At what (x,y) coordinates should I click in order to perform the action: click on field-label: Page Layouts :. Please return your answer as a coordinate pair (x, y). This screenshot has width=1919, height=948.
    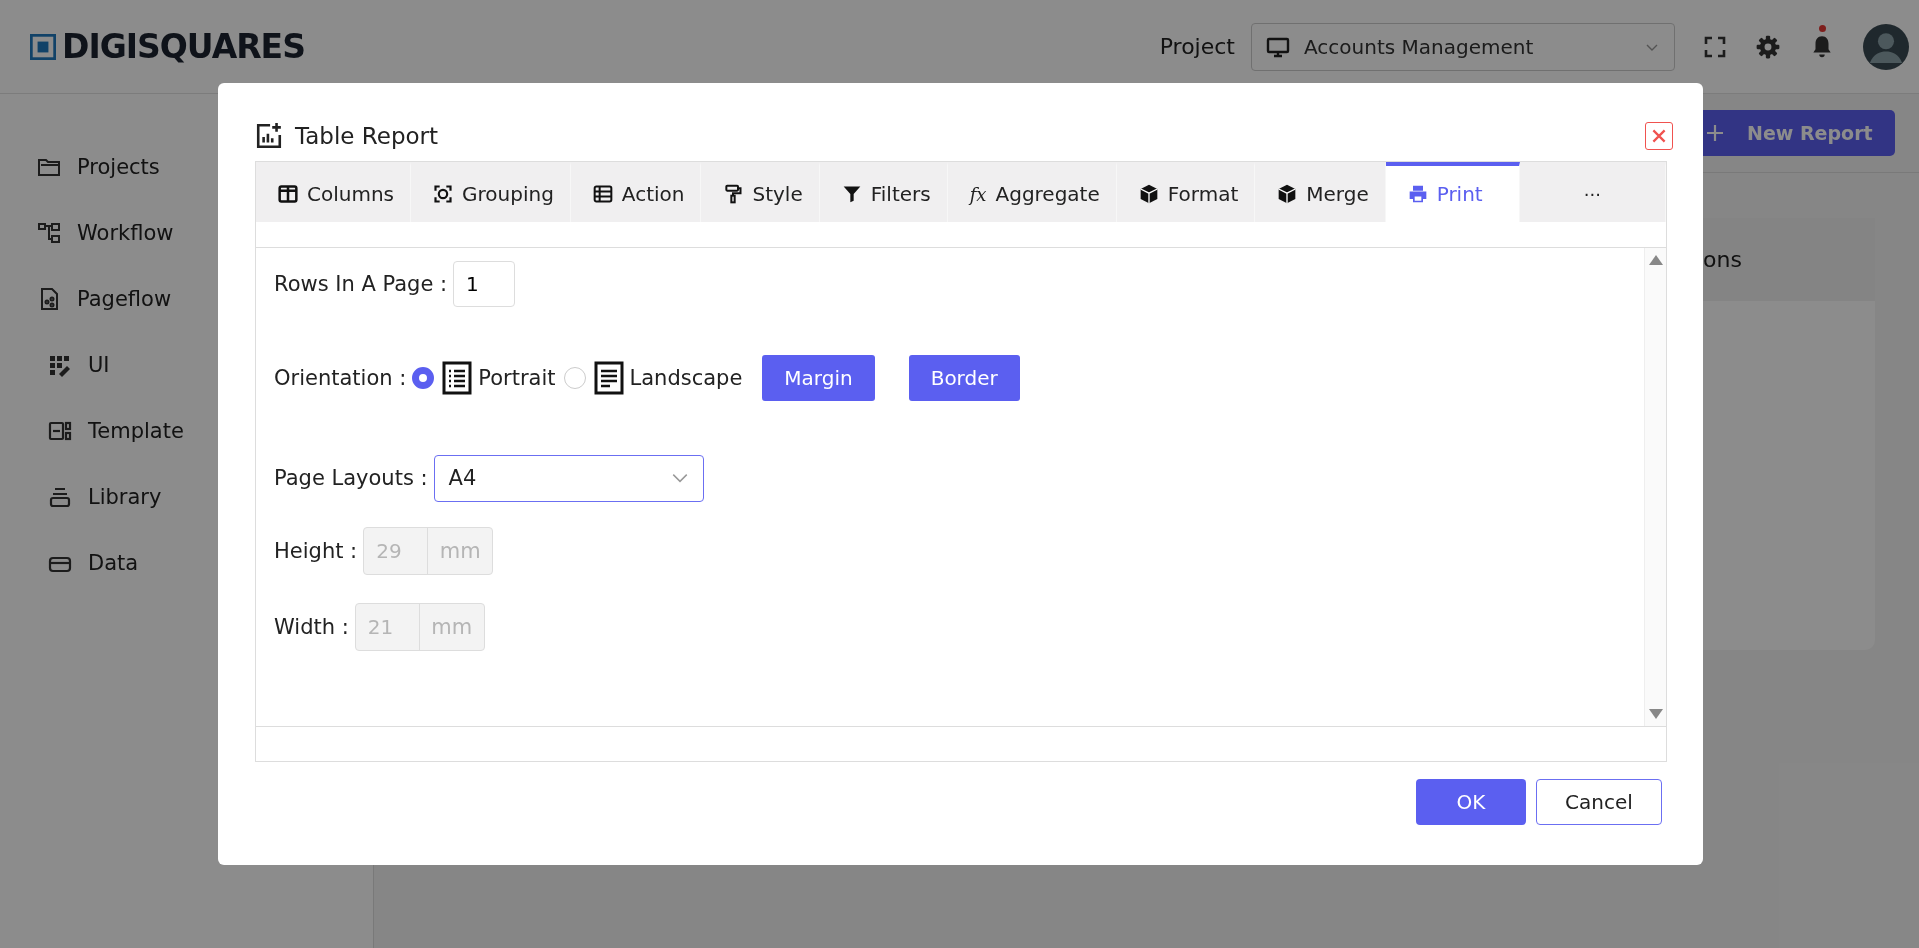
    Looking at the image, I should click on (351, 478).